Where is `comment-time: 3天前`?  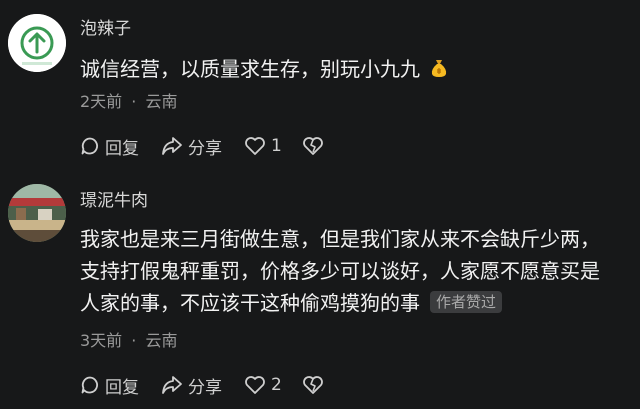 comment-time: 3天前 is located at coordinates (101, 340).